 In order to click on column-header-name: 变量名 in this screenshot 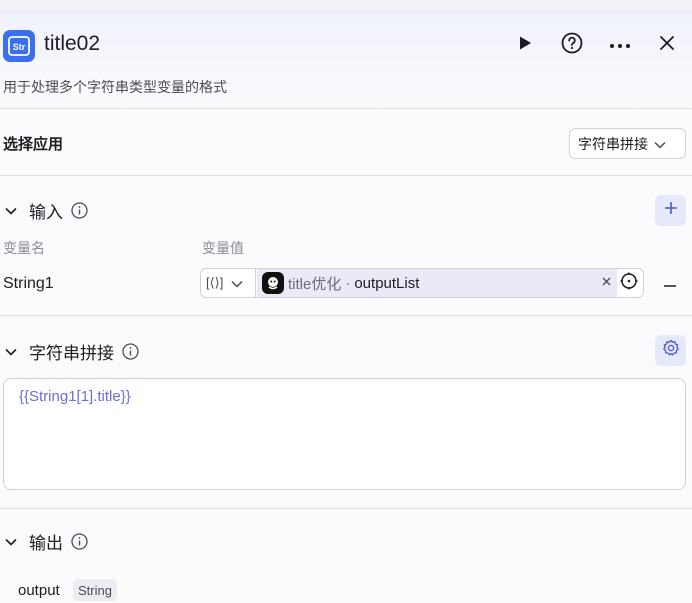, I will do `click(24, 248)`.